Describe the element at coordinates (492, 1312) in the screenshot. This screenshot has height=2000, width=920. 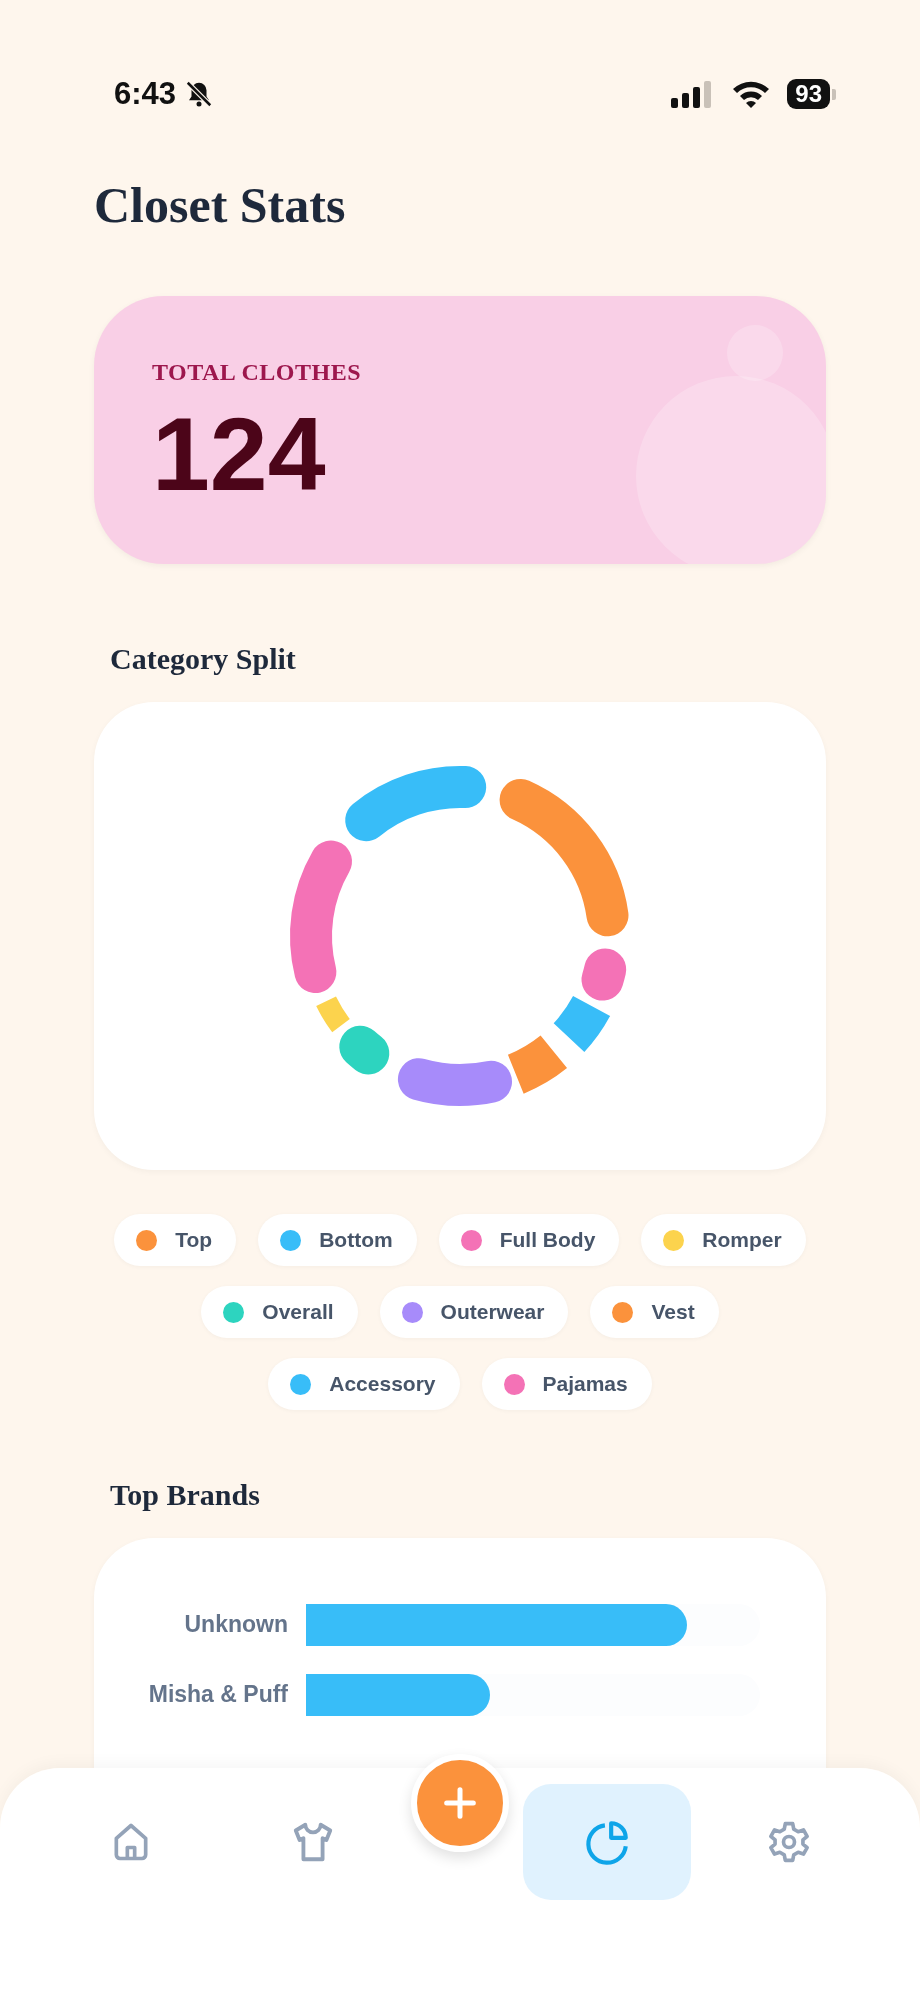
I see `legend-label: Outerwear` at that location.